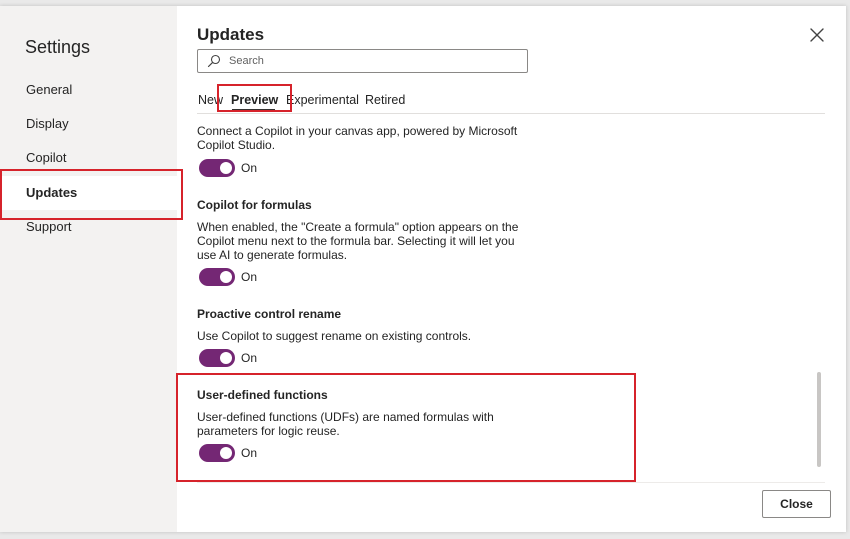  What do you see at coordinates (817, 35) in the screenshot?
I see `close-icon` at bounding box center [817, 35].